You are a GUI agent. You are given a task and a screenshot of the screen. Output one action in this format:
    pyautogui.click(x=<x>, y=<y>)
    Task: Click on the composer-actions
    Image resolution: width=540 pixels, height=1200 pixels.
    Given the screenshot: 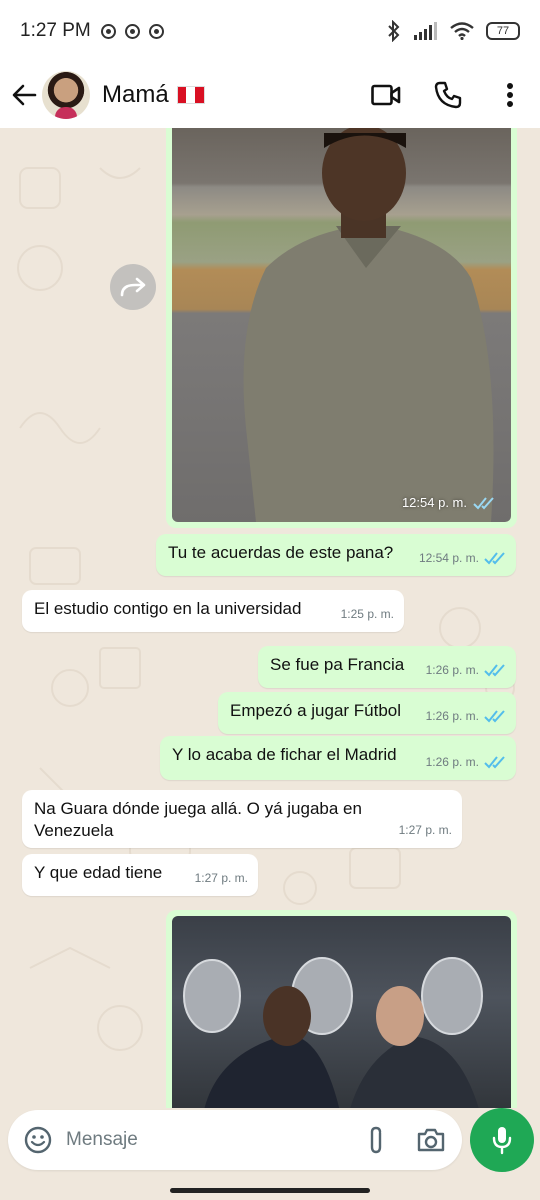 What is the action you would take?
    pyautogui.click(x=406, y=1140)
    